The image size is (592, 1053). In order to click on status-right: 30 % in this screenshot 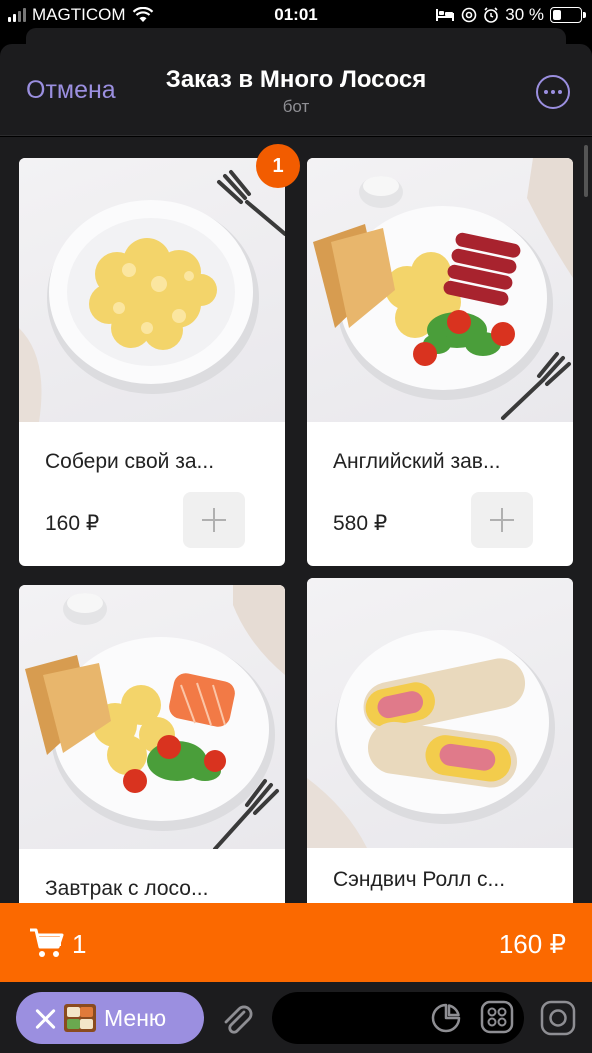, I will do `click(510, 15)`.